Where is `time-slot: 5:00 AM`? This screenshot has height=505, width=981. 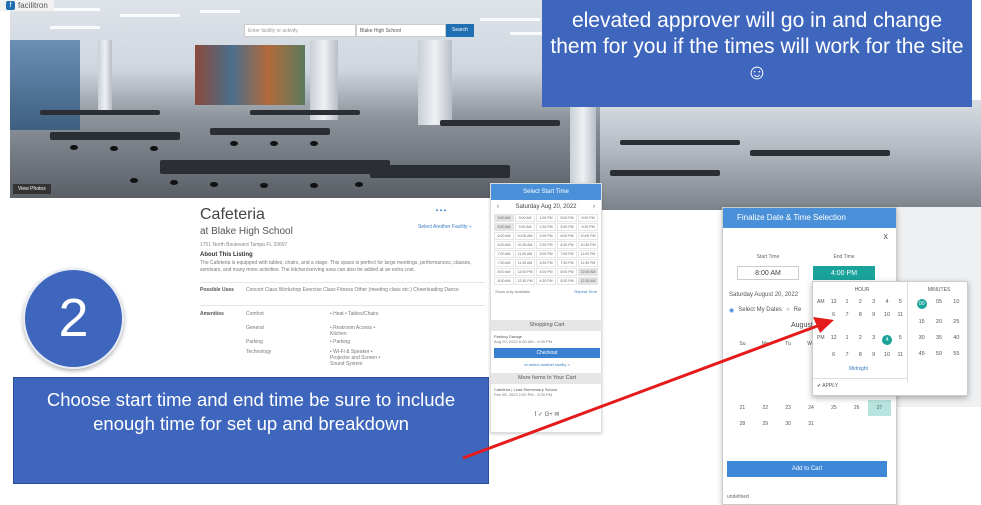 time-slot: 5:00 AM is located at coordinates (504, 218).